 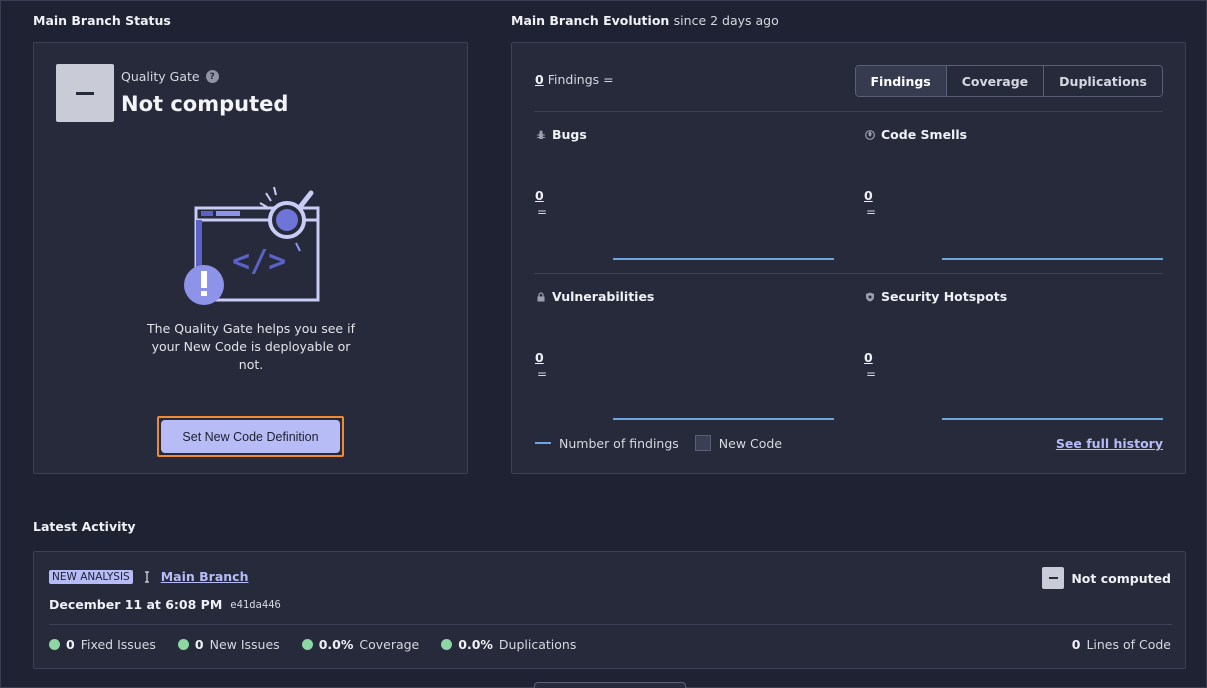 I want to click on metric-vulnerabilities-title: Vulnerabilities, so click(x=595, y=296).